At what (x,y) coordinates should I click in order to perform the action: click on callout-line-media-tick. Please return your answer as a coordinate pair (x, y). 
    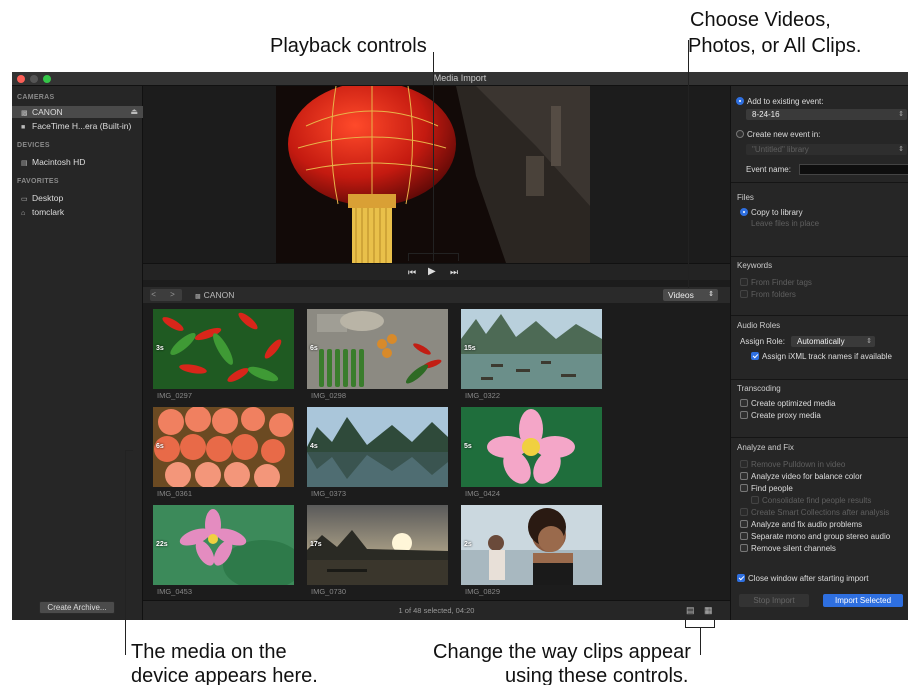
    Looking at the image, I should click on (129, 450).